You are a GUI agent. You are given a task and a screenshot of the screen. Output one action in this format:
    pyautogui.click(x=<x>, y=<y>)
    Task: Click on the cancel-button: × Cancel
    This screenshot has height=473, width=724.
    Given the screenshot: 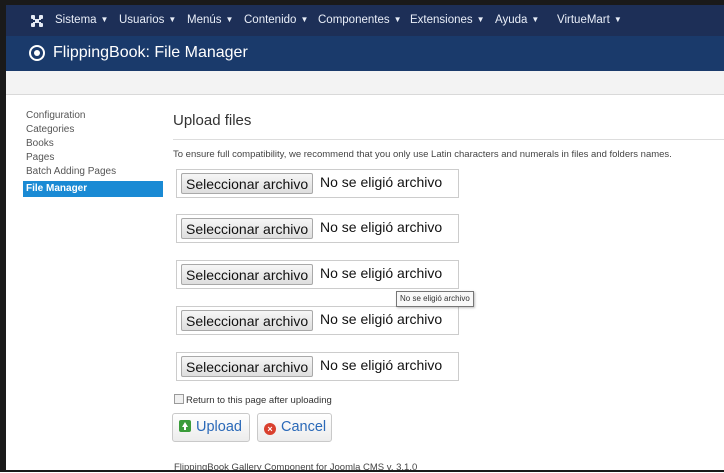 What is the action you would take?
    pyautogui.click(x=294, y=427)
    